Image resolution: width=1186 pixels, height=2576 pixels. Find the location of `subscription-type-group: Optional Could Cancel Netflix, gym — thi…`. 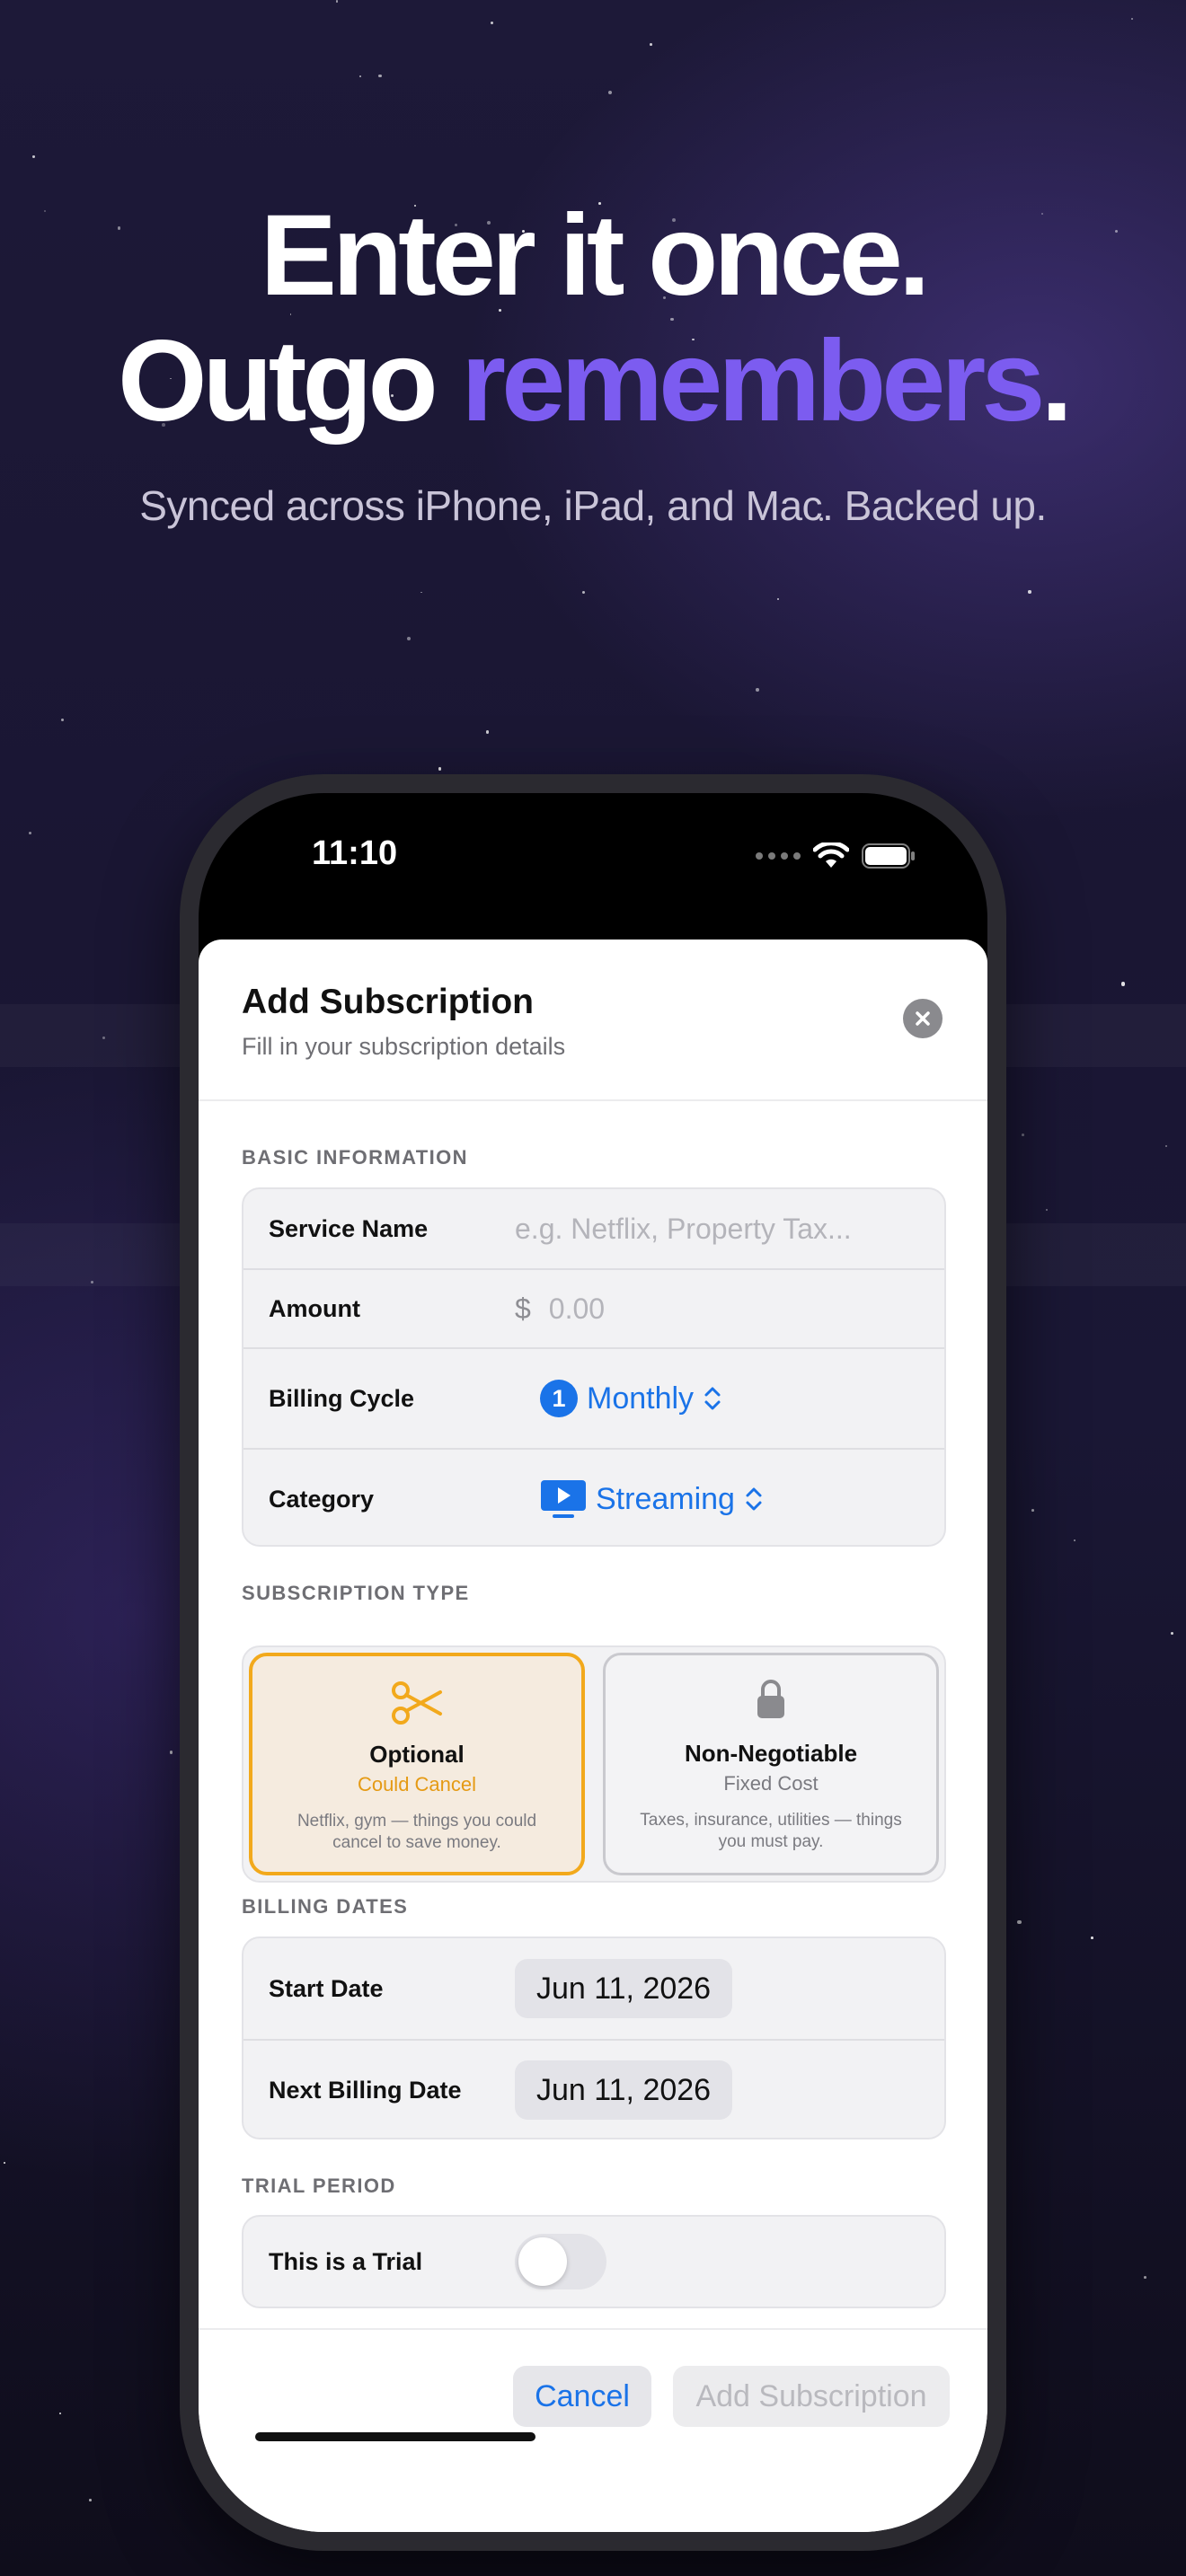

subscription-type-group: Optional Could Cancel Netflix, gym — thi… is located at coordinates (594, 1764).